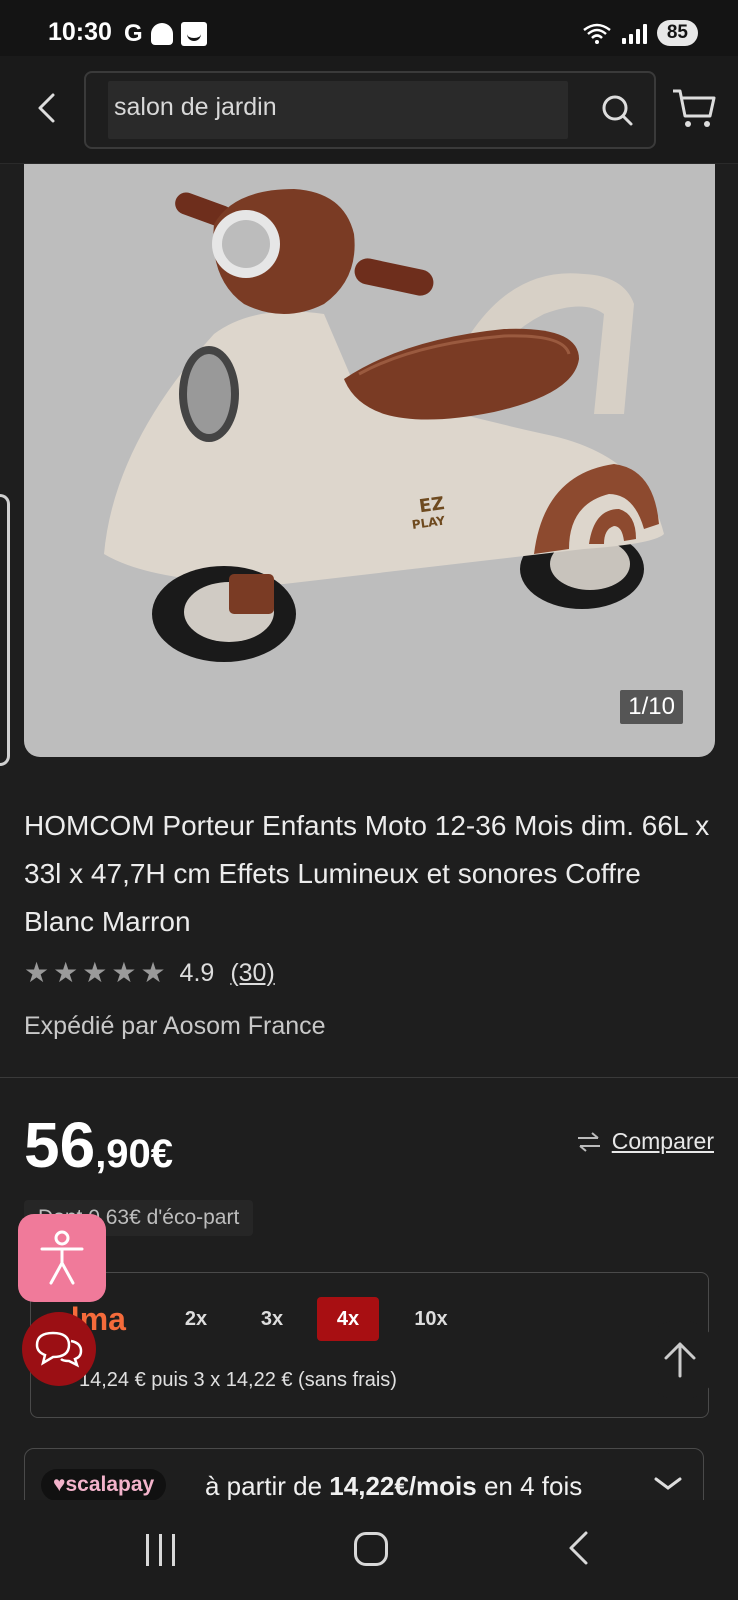  What do you see at coordinates (618, 111) in the screenshot?
I see `search-icon` at bounding box center [618, 111].